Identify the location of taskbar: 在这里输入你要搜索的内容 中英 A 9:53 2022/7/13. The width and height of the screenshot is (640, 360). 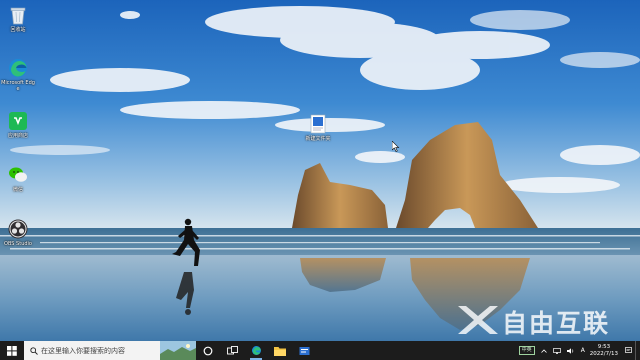
(320, 350).